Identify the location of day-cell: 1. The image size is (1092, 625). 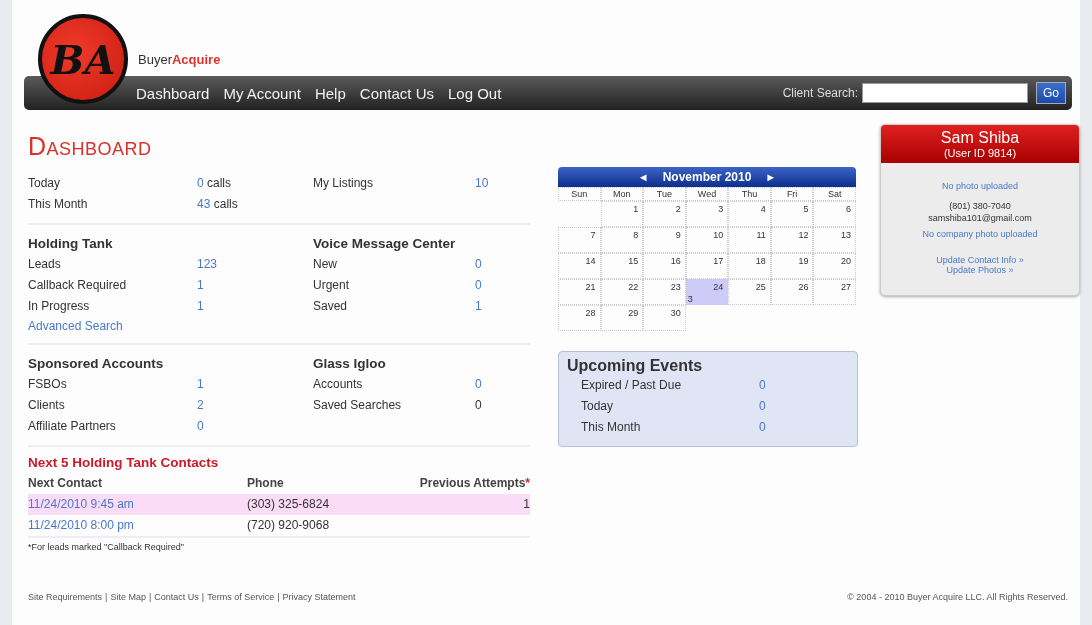
(622, 214).